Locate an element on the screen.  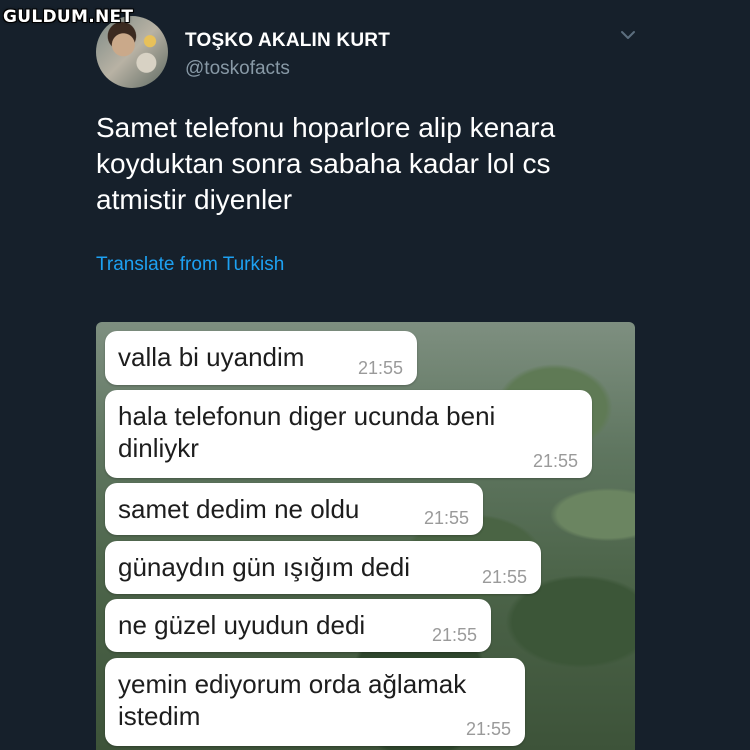
chat-bubble: valla bi uyandim 21:55 is located at coordinates (261, 358).